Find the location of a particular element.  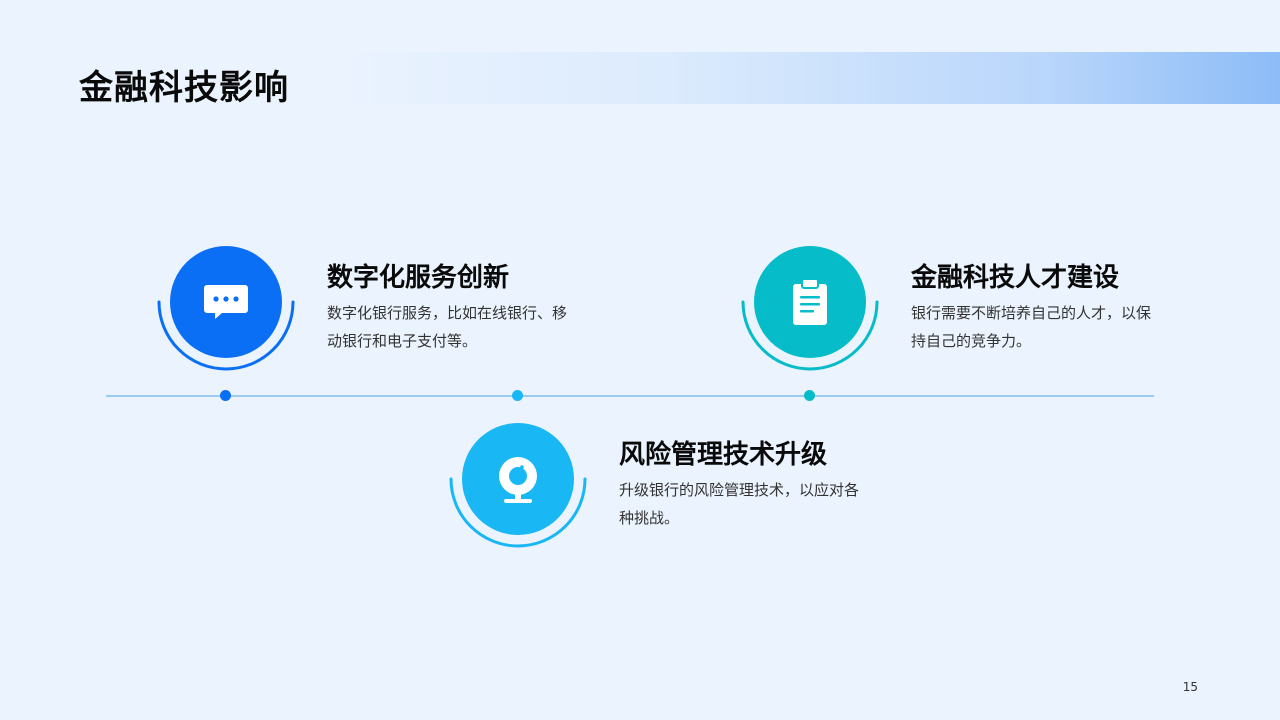

page-number: 15 is located at coordinates (1190, 687).